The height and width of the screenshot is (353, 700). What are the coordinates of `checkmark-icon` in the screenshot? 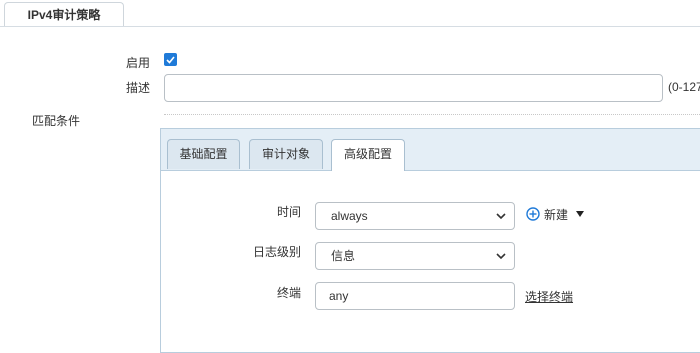 It's located at (170, 59).